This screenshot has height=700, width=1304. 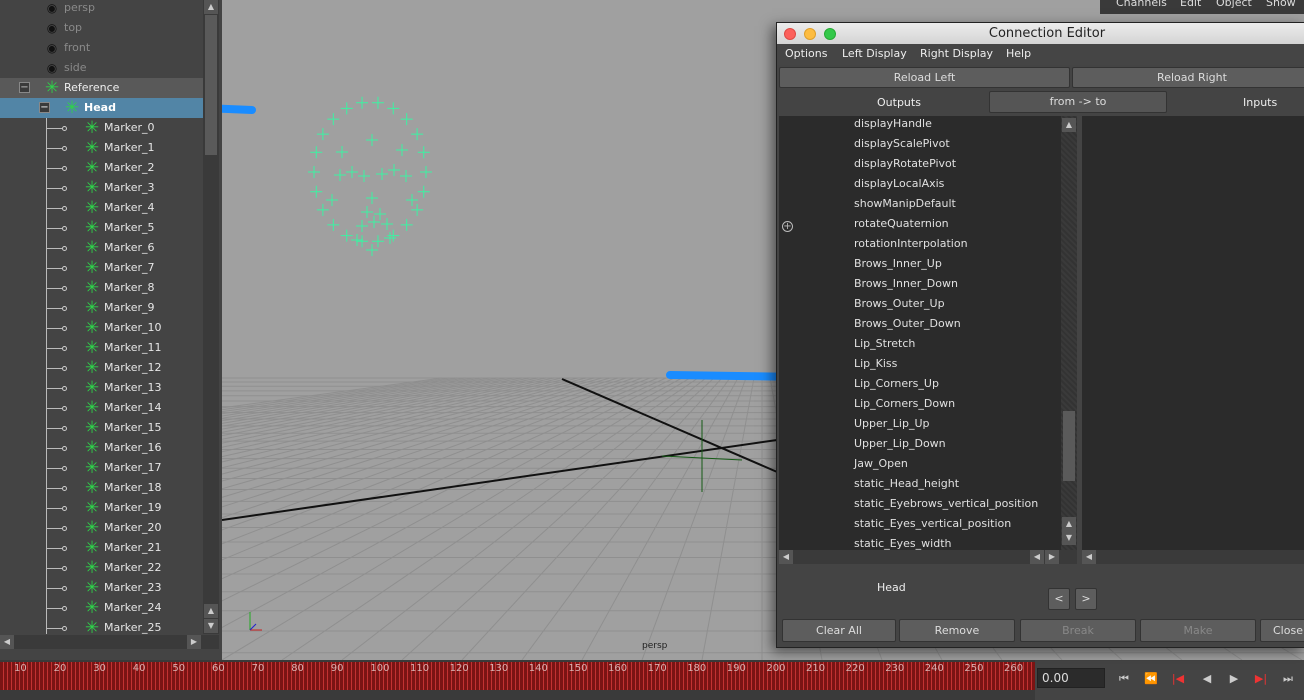 I want to click on outliner-item-marker: ✳ Marker_18, so click(x=101, y=488).